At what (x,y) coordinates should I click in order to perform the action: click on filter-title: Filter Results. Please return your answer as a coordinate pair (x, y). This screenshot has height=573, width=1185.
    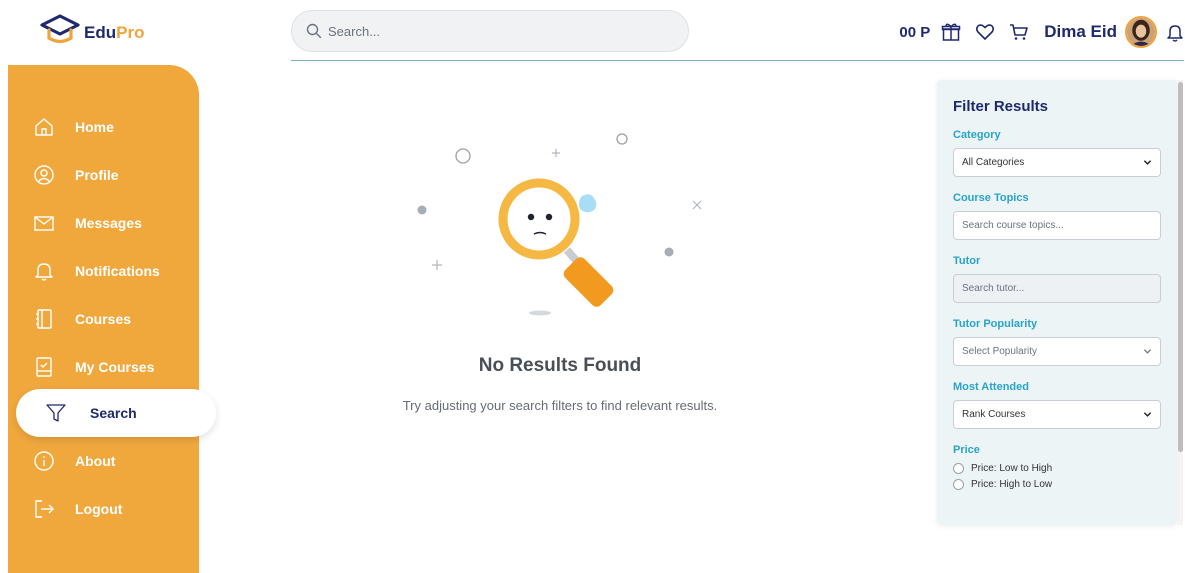
    Looking at the image, I should click on (1001, 106).